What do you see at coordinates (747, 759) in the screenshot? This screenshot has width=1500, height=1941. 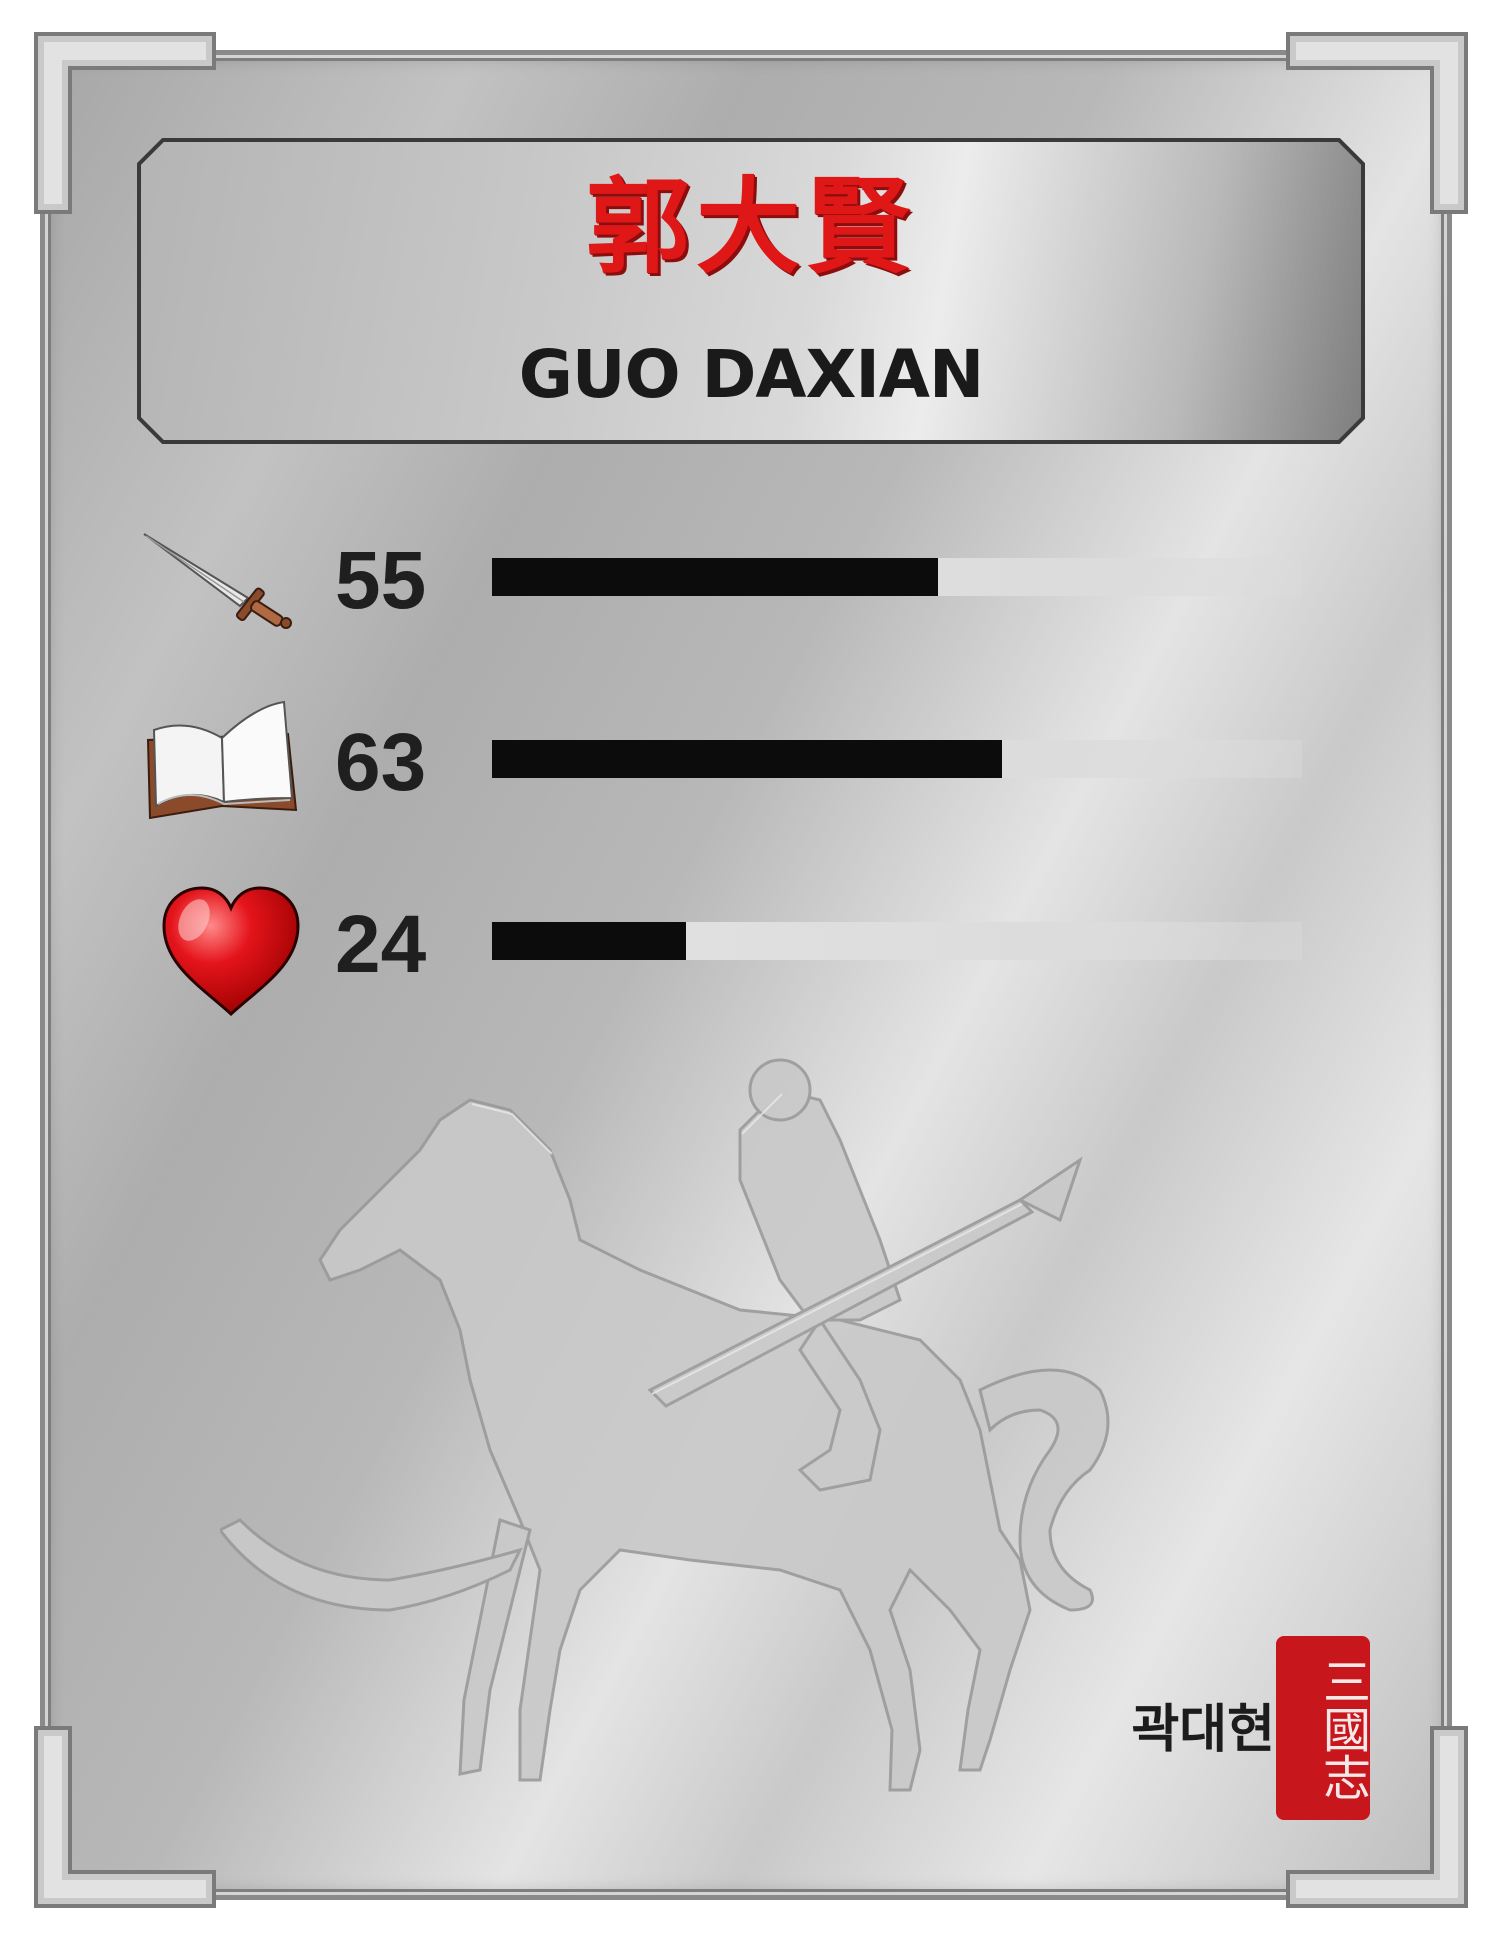 I see `stat-bar-fill-intelligence` at bounding box center [747, 759].